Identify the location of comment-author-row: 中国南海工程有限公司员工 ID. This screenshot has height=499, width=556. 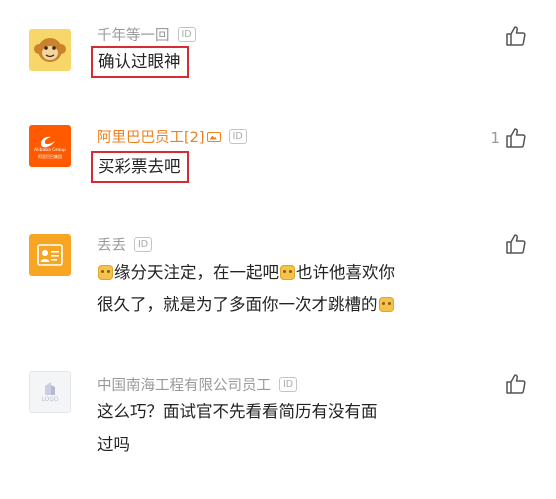
(197, 384).